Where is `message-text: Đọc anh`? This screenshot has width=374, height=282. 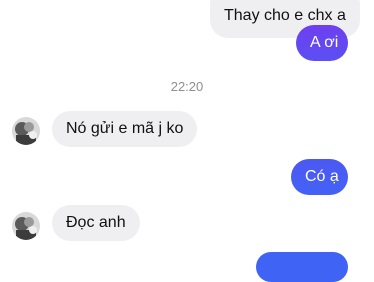
message-text: Đọc anh is located at coordinates (96, 222).